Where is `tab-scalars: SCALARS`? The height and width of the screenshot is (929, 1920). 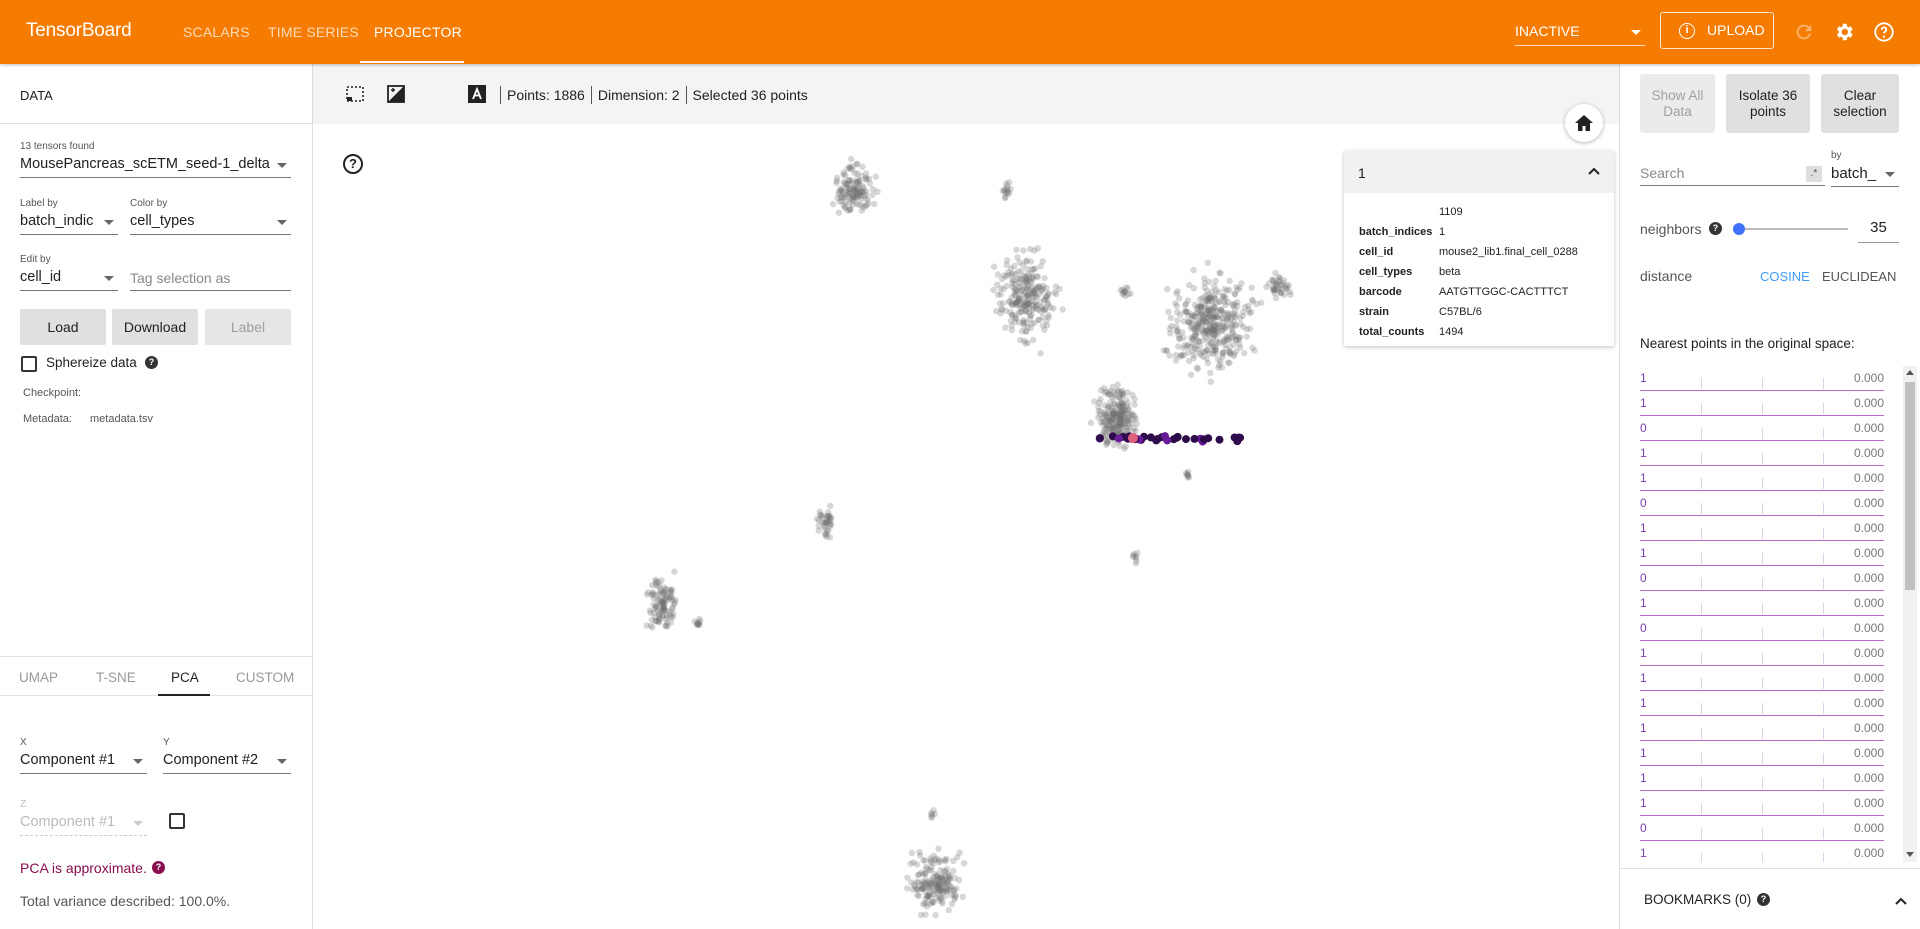 tab-scalars: SCALARS is located at coordinates (216, 32).